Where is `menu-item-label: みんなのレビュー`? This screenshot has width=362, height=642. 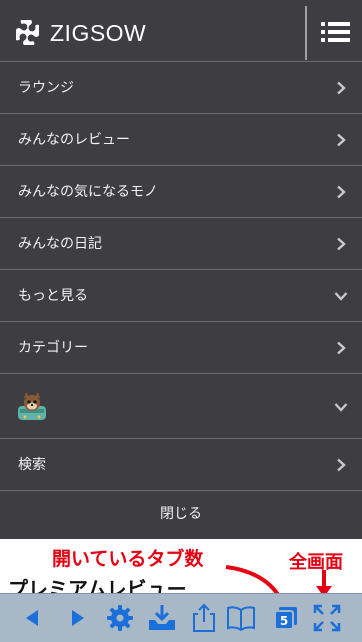 menu-item-label: みんなのレビュー is located at coordinates (74, 140).